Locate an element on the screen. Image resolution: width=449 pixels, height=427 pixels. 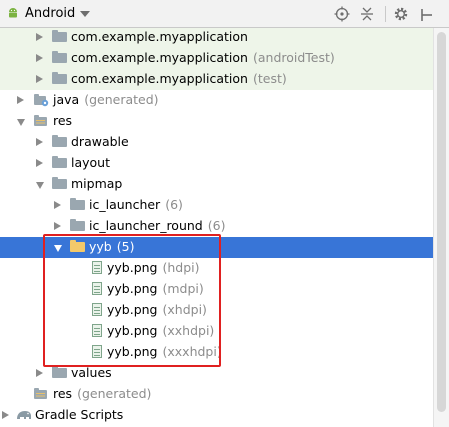
tree-row-package-test: com.example.myapplication (test) is located at coordinates (216, 79).